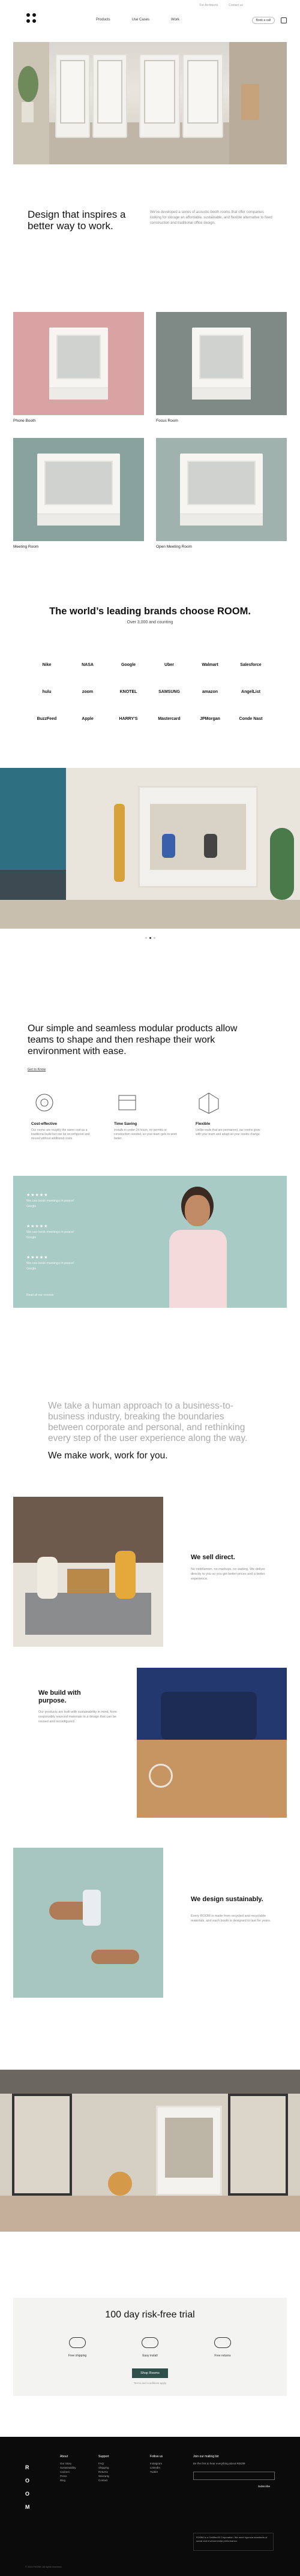 This screenshot has height=2576, width=300. I want to click on shipping-icon, so click(78, 2342).